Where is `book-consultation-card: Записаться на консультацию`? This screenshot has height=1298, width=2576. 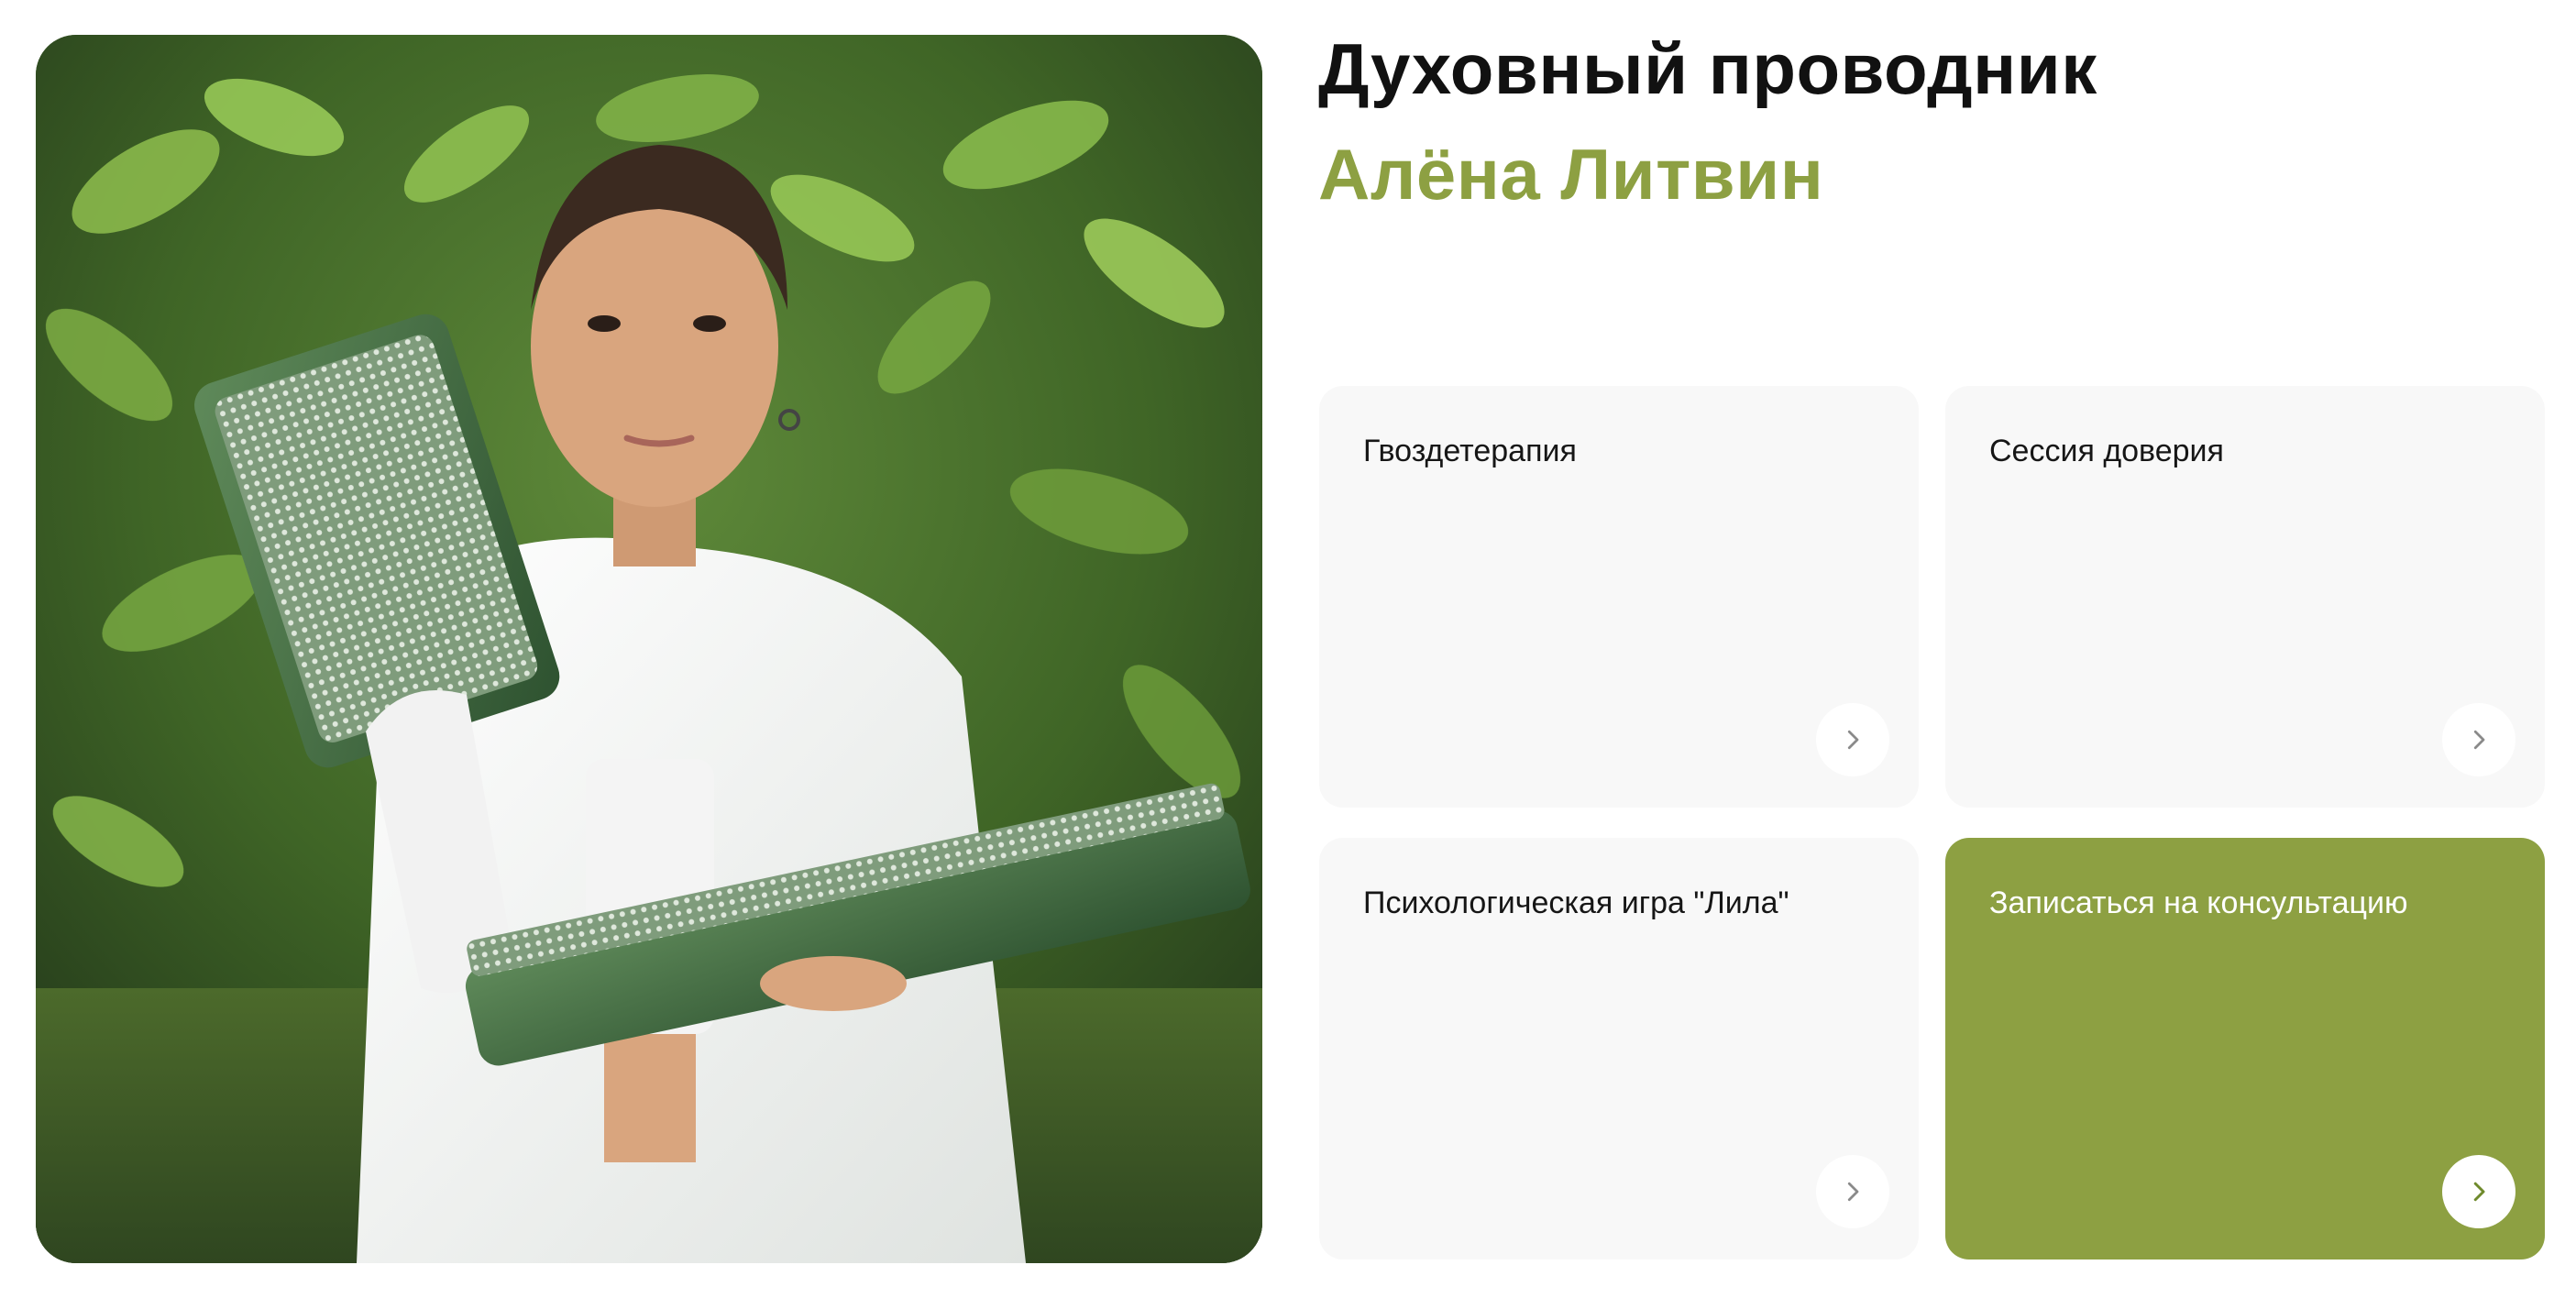 book-consultation-card: Записаться на консультацию is located at coordinates (2245, 1049).